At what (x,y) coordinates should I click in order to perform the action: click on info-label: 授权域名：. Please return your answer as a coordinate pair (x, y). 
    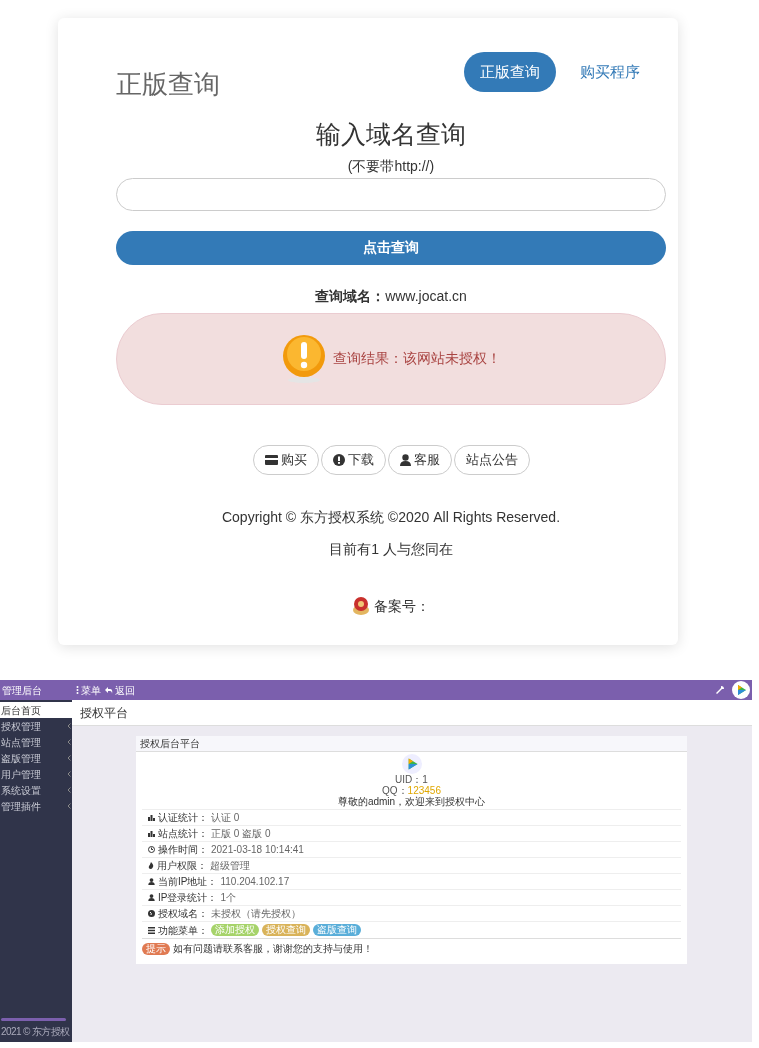
    Looking at the image, I should click on (183, 914).